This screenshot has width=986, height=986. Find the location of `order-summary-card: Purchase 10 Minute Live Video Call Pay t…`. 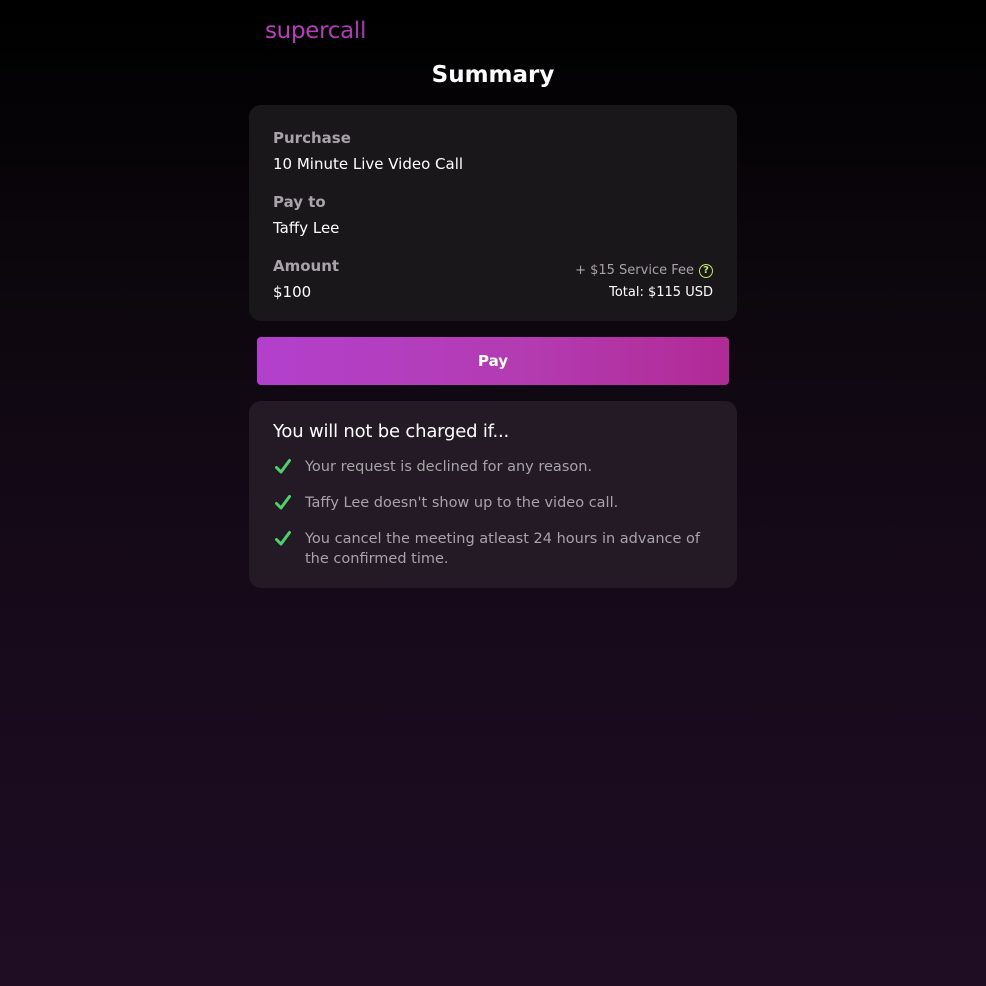

order-summary-card: Purchase 10 Minute Live Video Call Pay t… is located at coordinates (493, 213).